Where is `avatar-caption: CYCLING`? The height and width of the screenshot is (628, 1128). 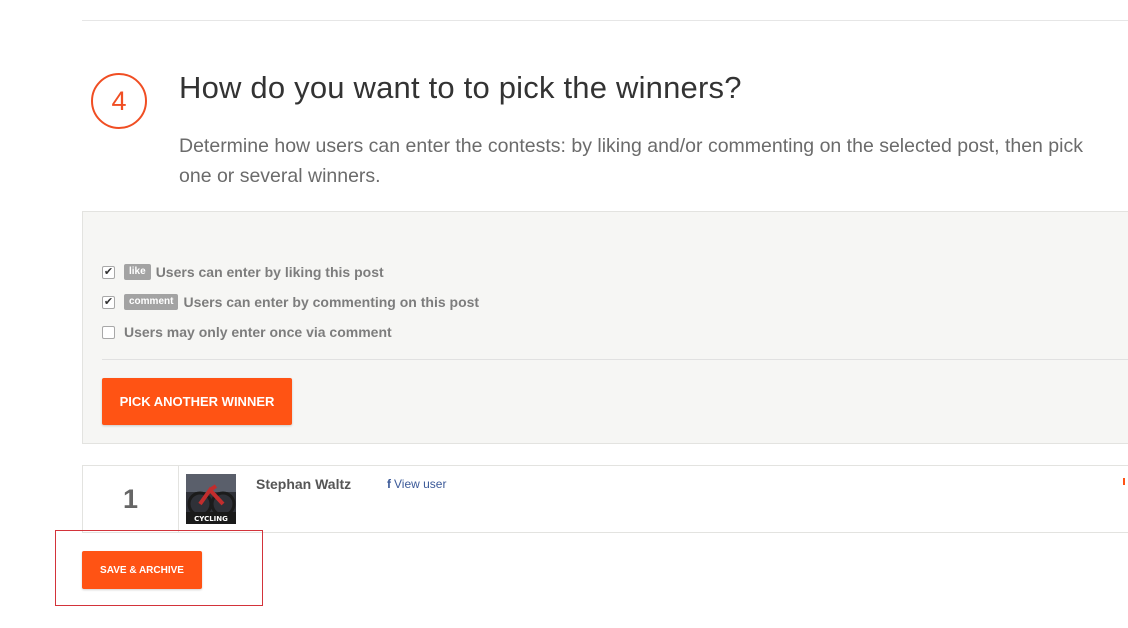
avatar-caption: CYCLING is located at coordinates (211, 519).